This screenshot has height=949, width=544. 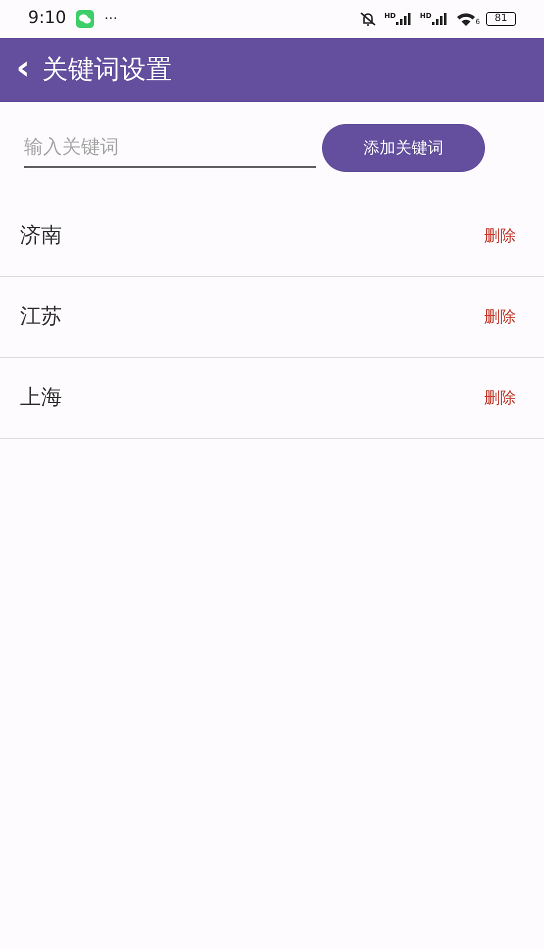 I want to click on wifi-icon, so click(x=466, y=19).